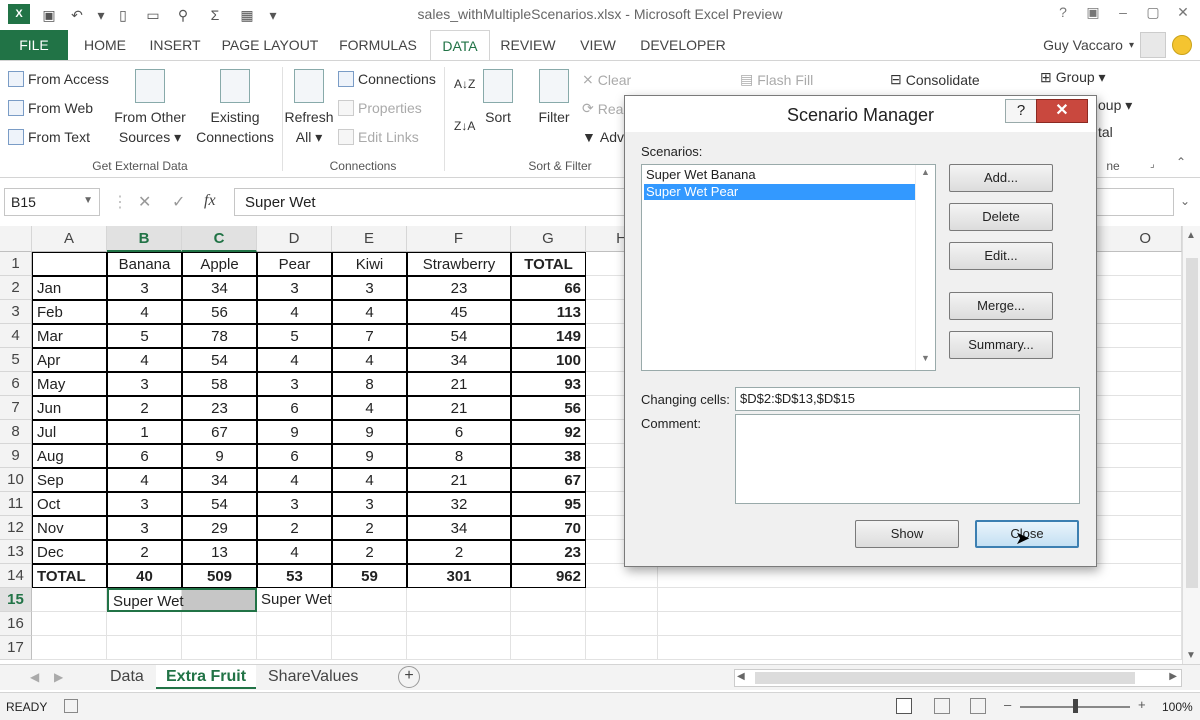  What do you see at coordinates (459, 312) in the screenshot?
I see `table-cell: 45` at bounding box center [459, 312].